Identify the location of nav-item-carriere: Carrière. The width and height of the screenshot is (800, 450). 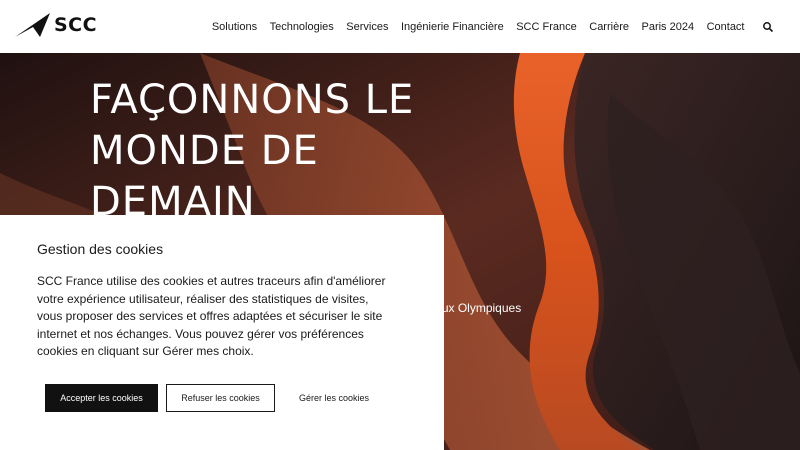
(609, 27).